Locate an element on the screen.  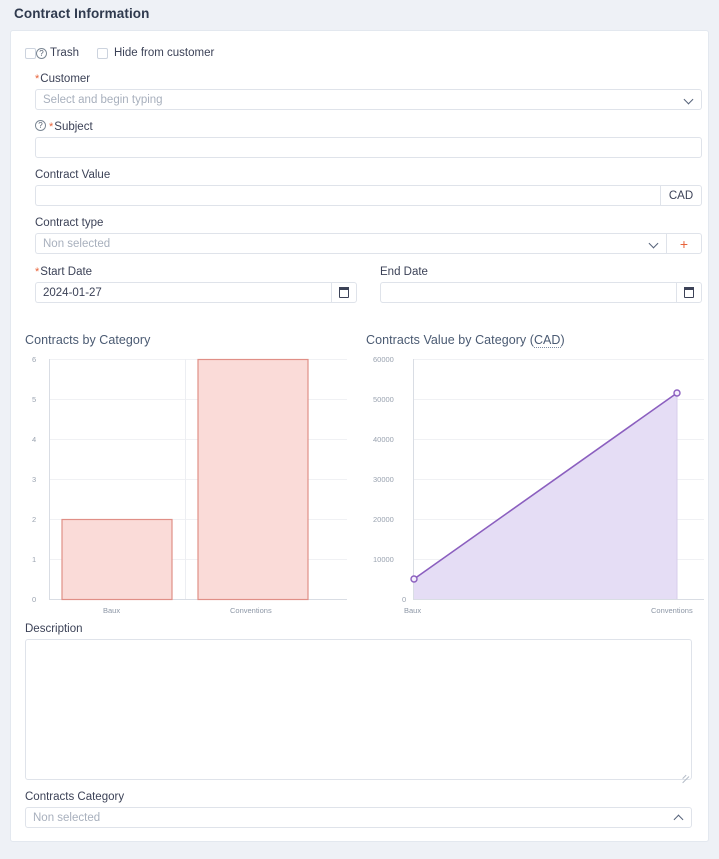
contracts-category-label: Contracts Category is located at coordinates (75, 797).